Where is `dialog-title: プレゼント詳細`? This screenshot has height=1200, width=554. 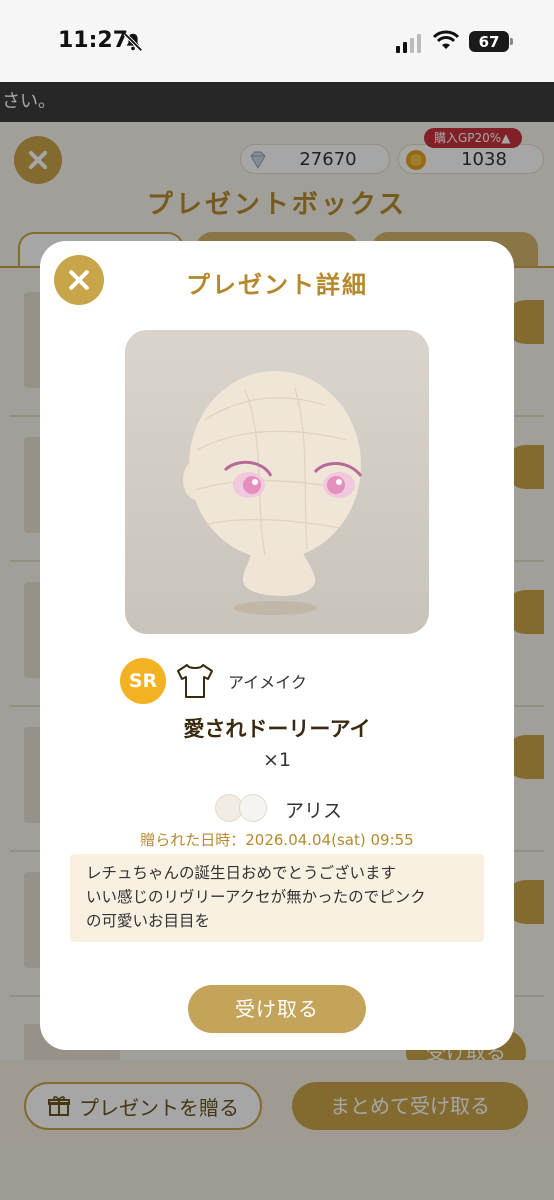 dialog-title: プレゼント詳細 is located at coordinates (277, 285).